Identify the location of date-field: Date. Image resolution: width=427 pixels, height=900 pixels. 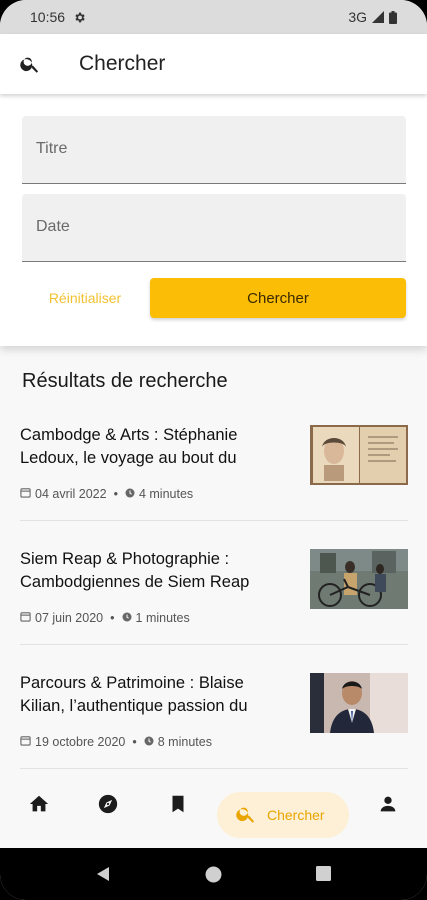
(214, 228).